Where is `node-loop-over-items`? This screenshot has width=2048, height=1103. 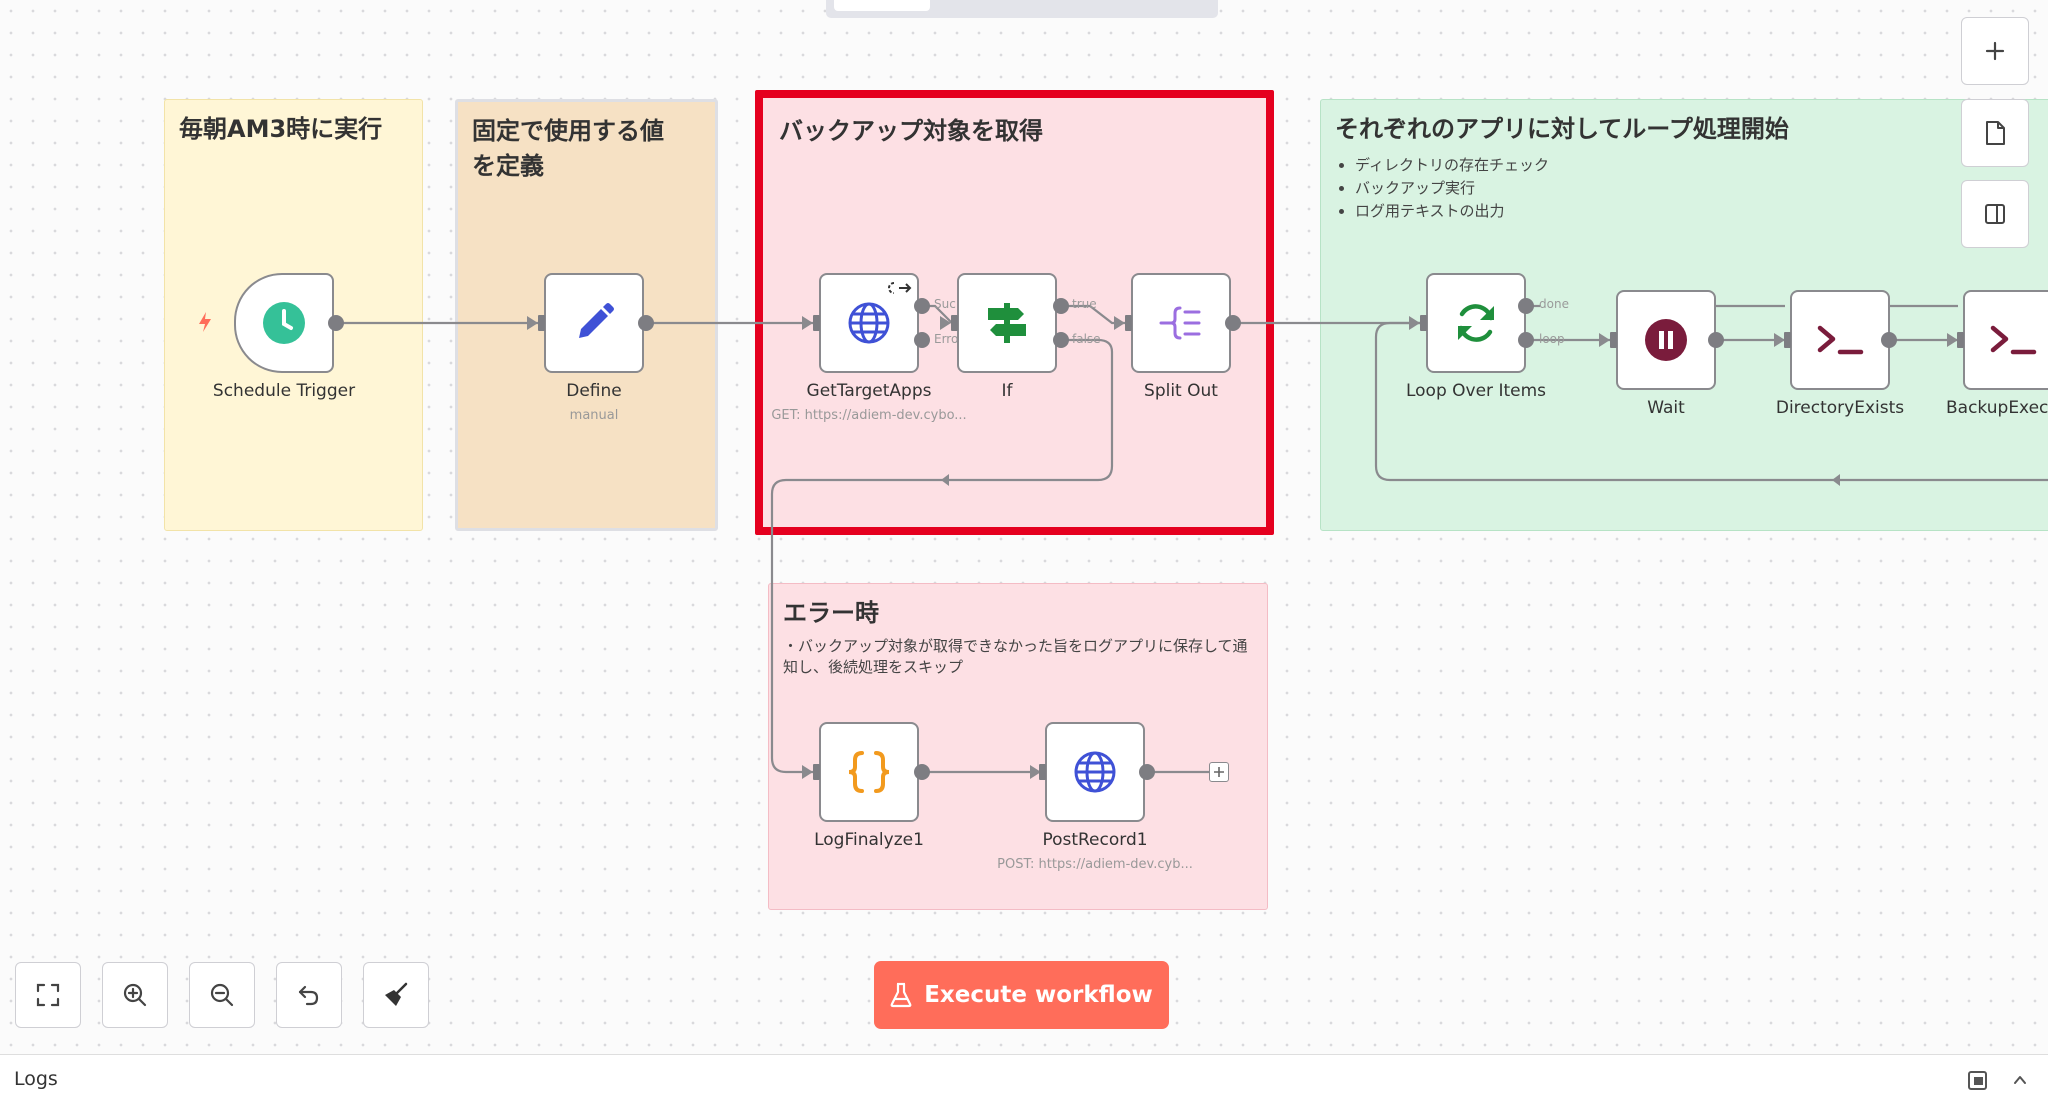 node-loop-over-items is located at coordinates (1476, 323).